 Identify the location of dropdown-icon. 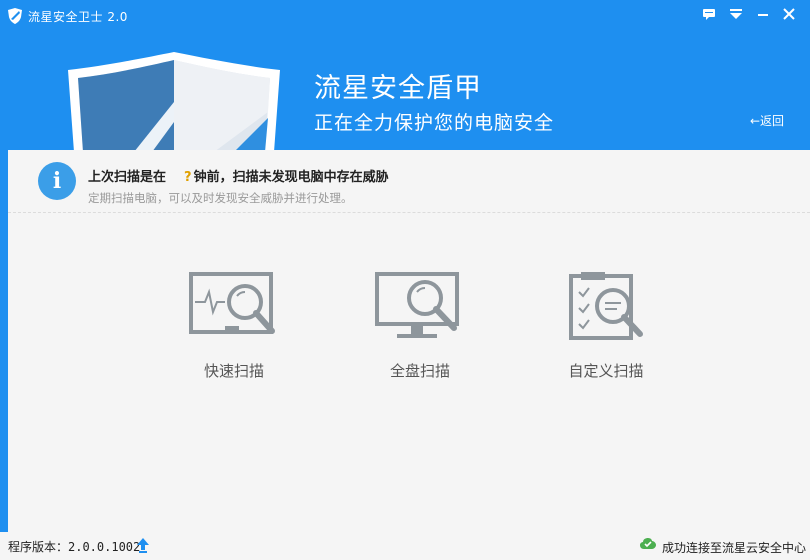
(736, 14).